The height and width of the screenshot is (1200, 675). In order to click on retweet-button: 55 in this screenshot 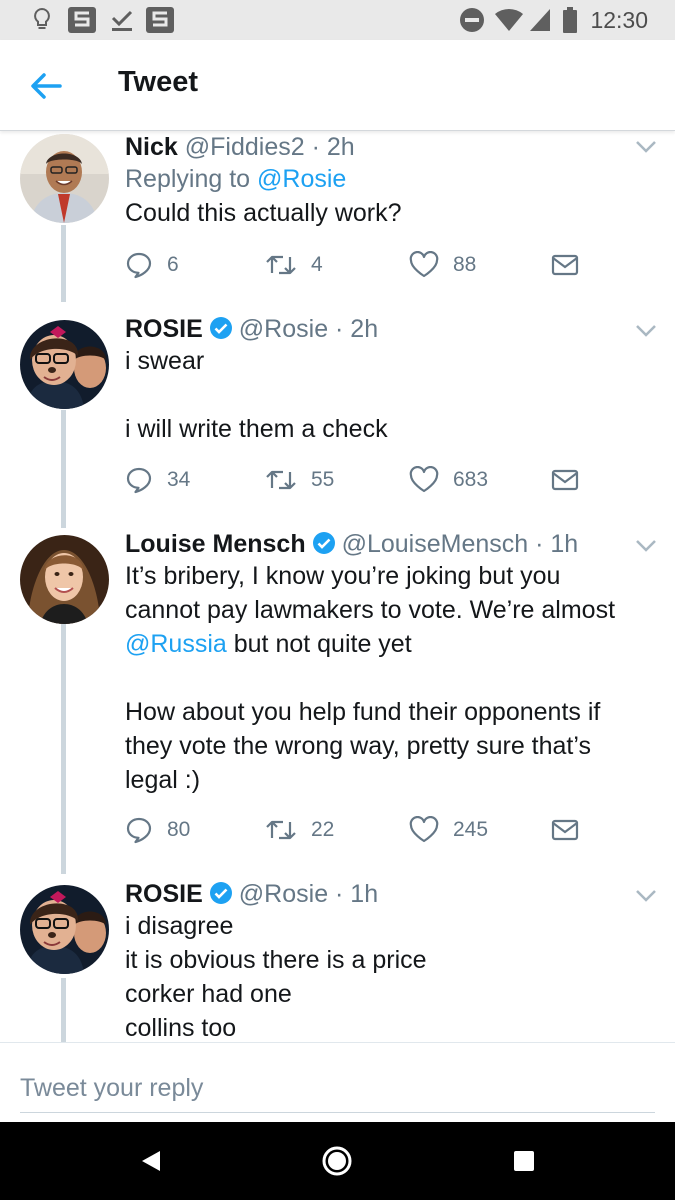, I will do `click(299, 480)`.